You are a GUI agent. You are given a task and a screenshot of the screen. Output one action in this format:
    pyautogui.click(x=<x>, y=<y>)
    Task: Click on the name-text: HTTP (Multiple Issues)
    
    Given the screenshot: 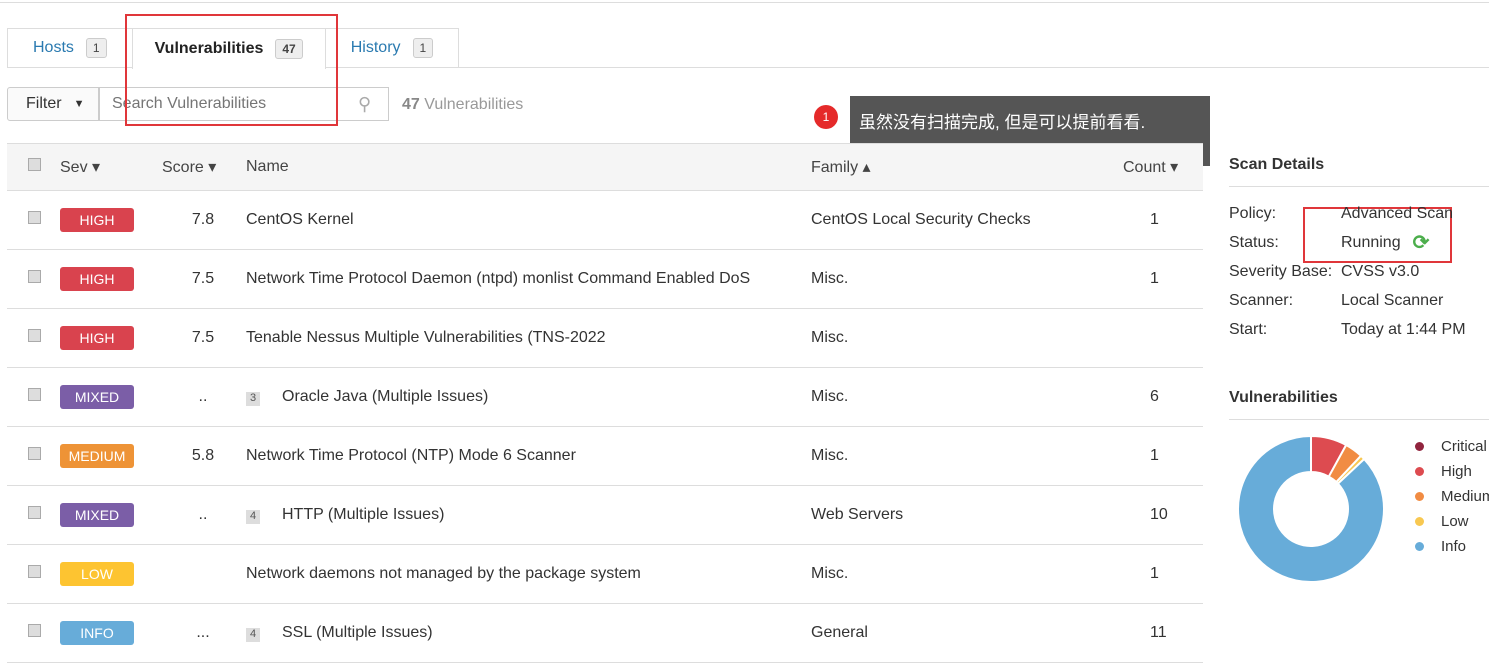 What is the action you would take?
    pyautogui.click(x=363, y=514)
    